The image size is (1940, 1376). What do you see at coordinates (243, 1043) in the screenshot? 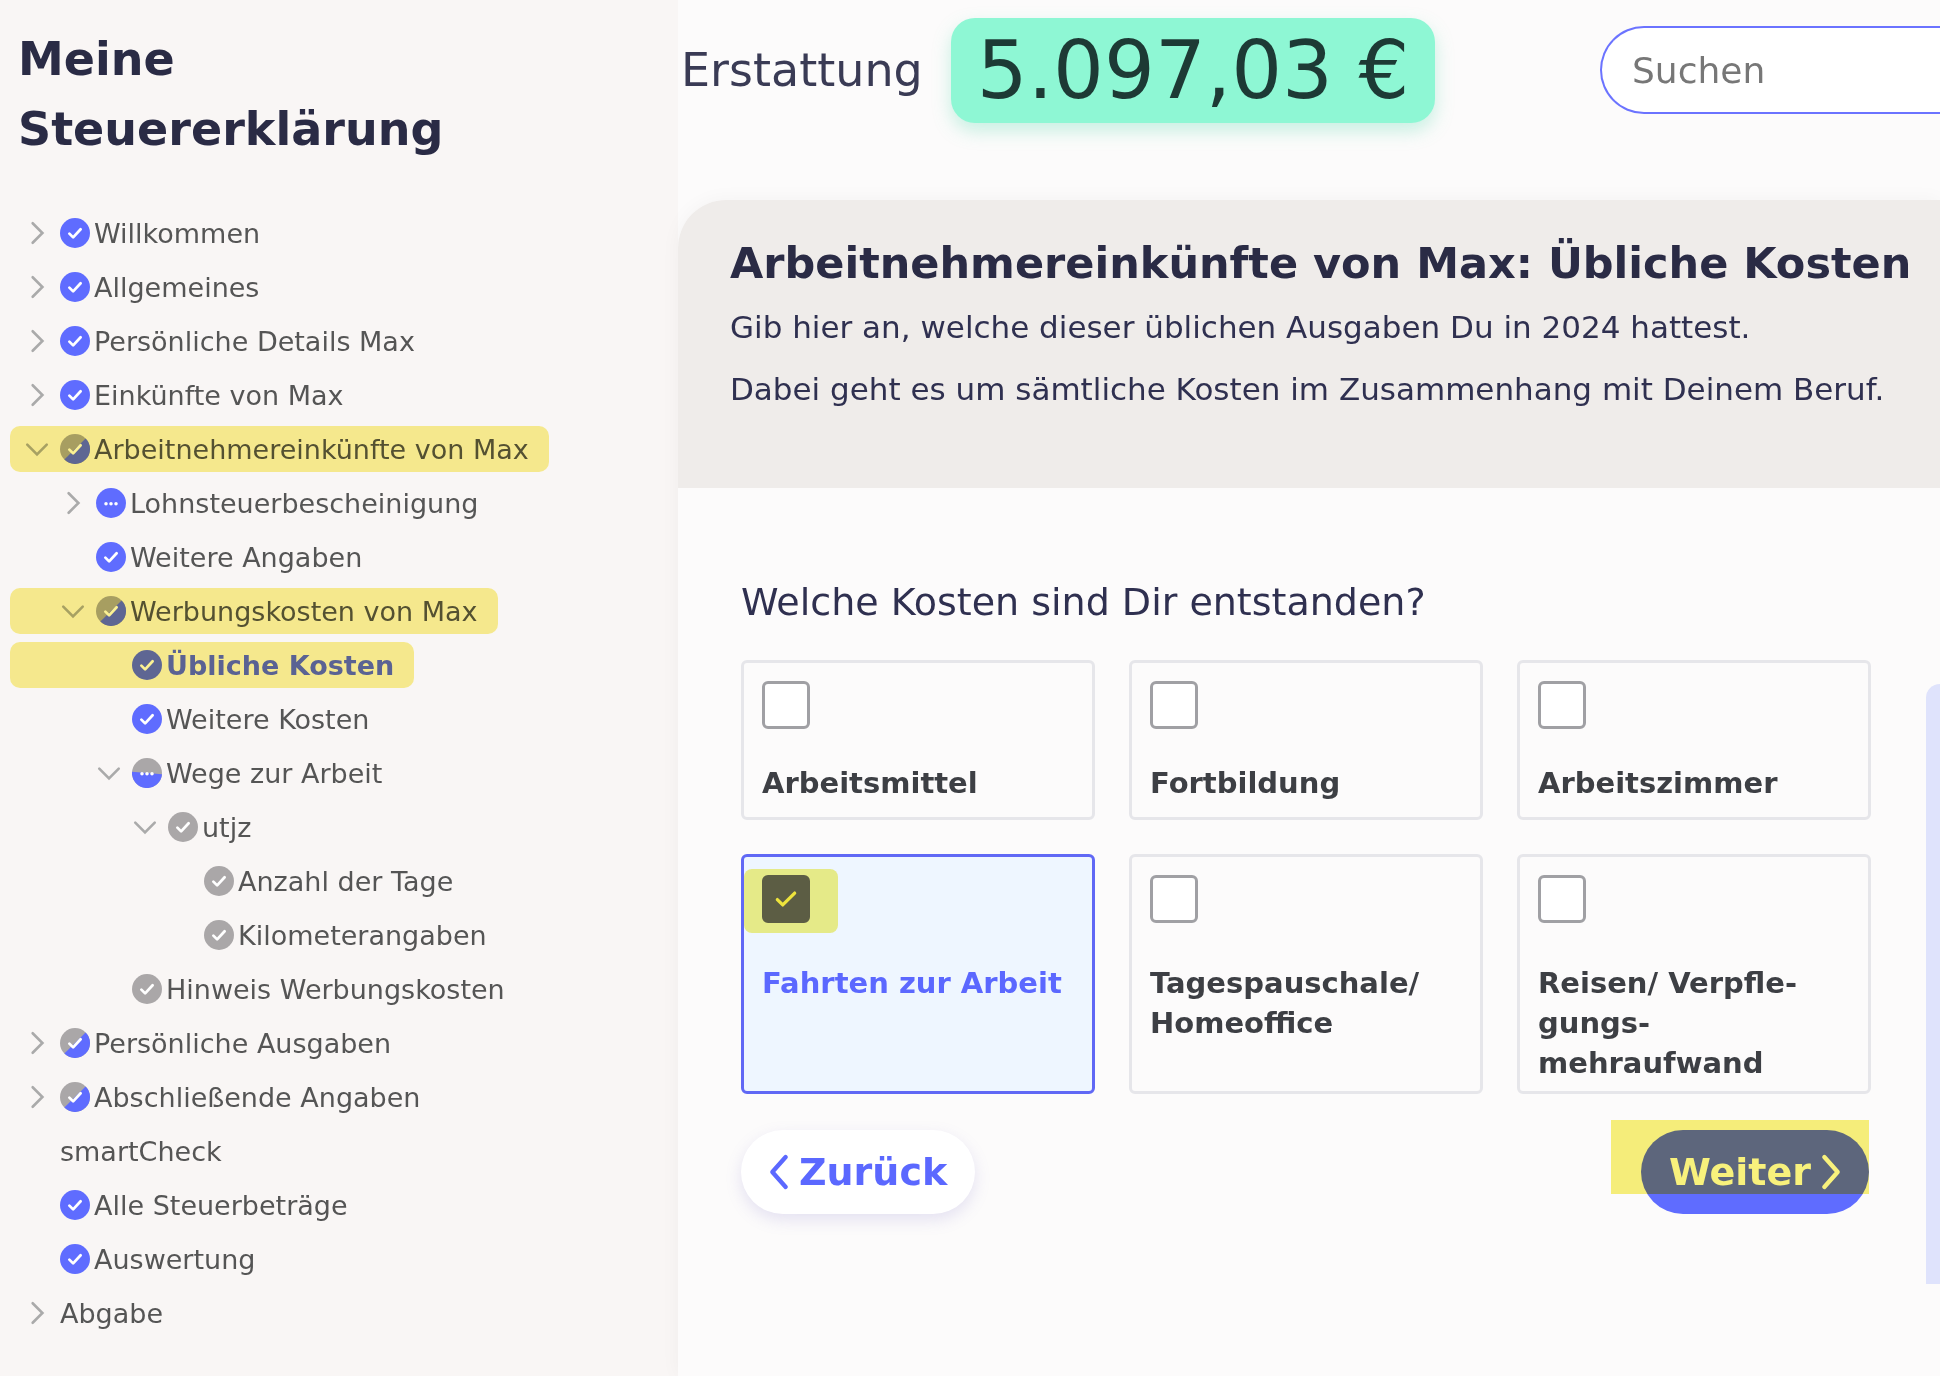
I see `sidebar-item: Persönliche Ausgaben` at bounding box center [243, 1043].